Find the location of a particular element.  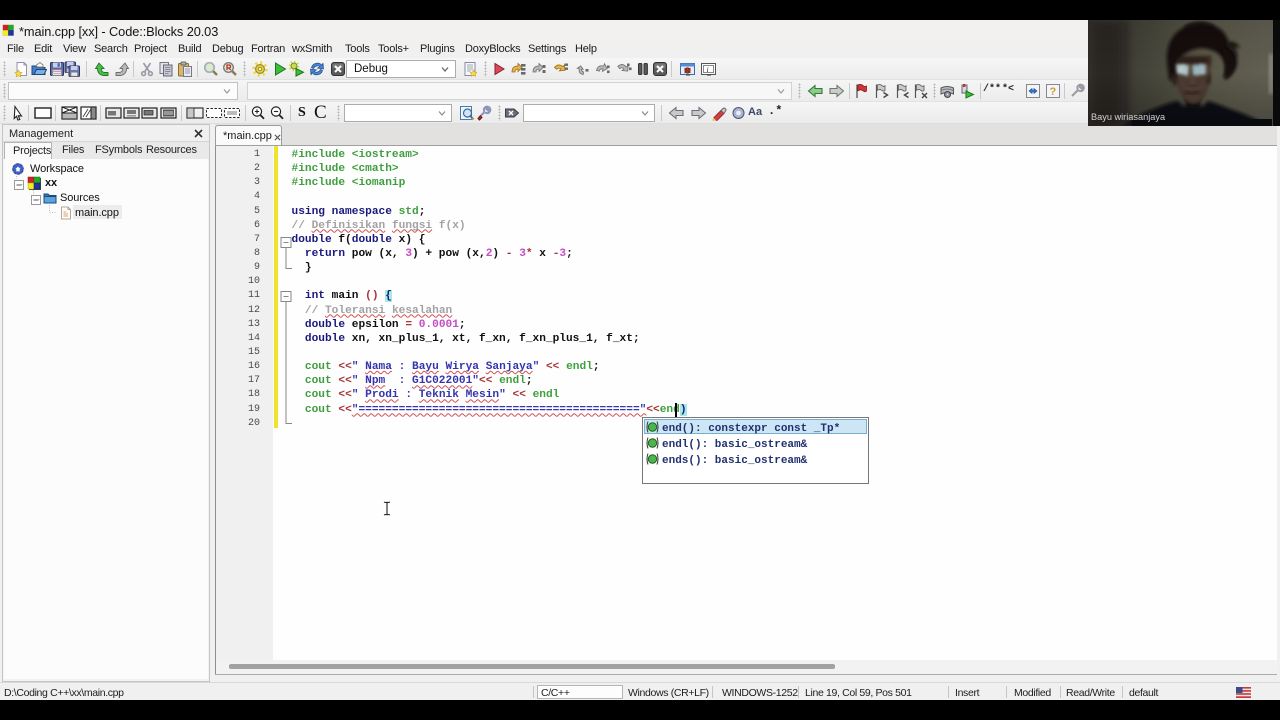

svg-text: i is located at coordinates (708, 69).